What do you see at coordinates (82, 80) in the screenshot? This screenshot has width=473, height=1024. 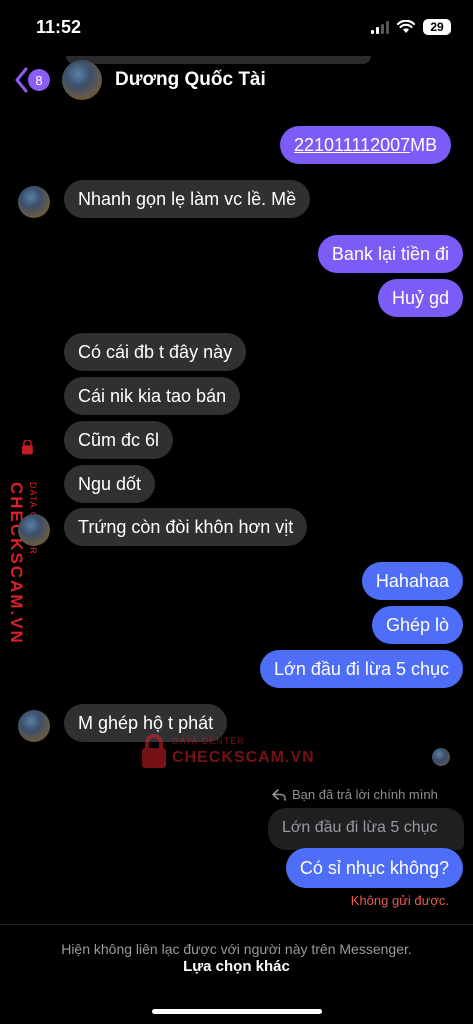 I see `contact-avatar` at bounding box center [82, 80].